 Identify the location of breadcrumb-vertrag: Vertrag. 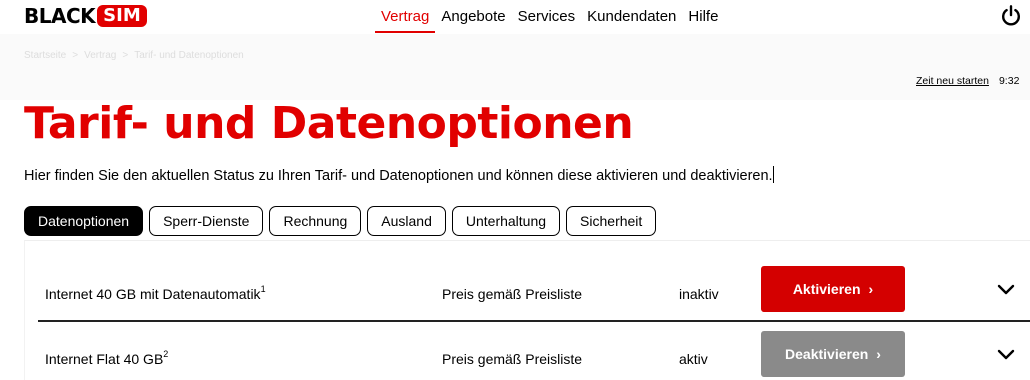
(100, 55).